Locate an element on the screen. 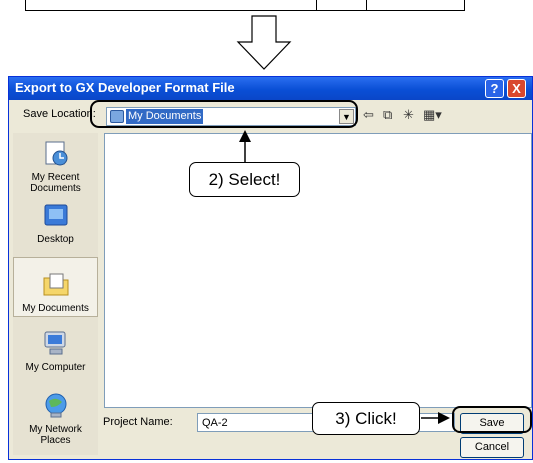 This screenshot has width=533, height=463. click-callout: 3) Click! is located at coordinates (366, 418).